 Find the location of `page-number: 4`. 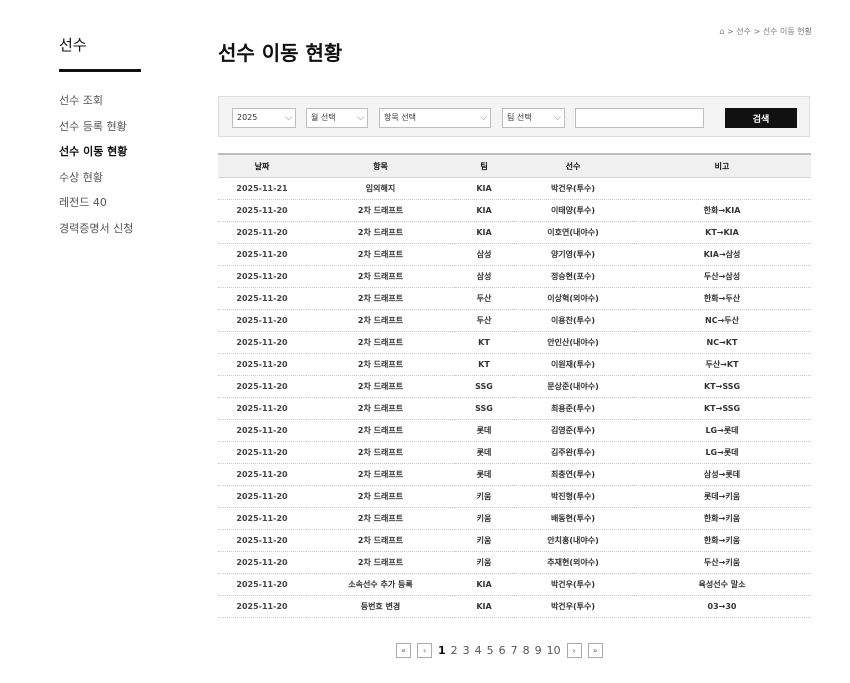

page-number: 4 is located at coordinates (478, 650).